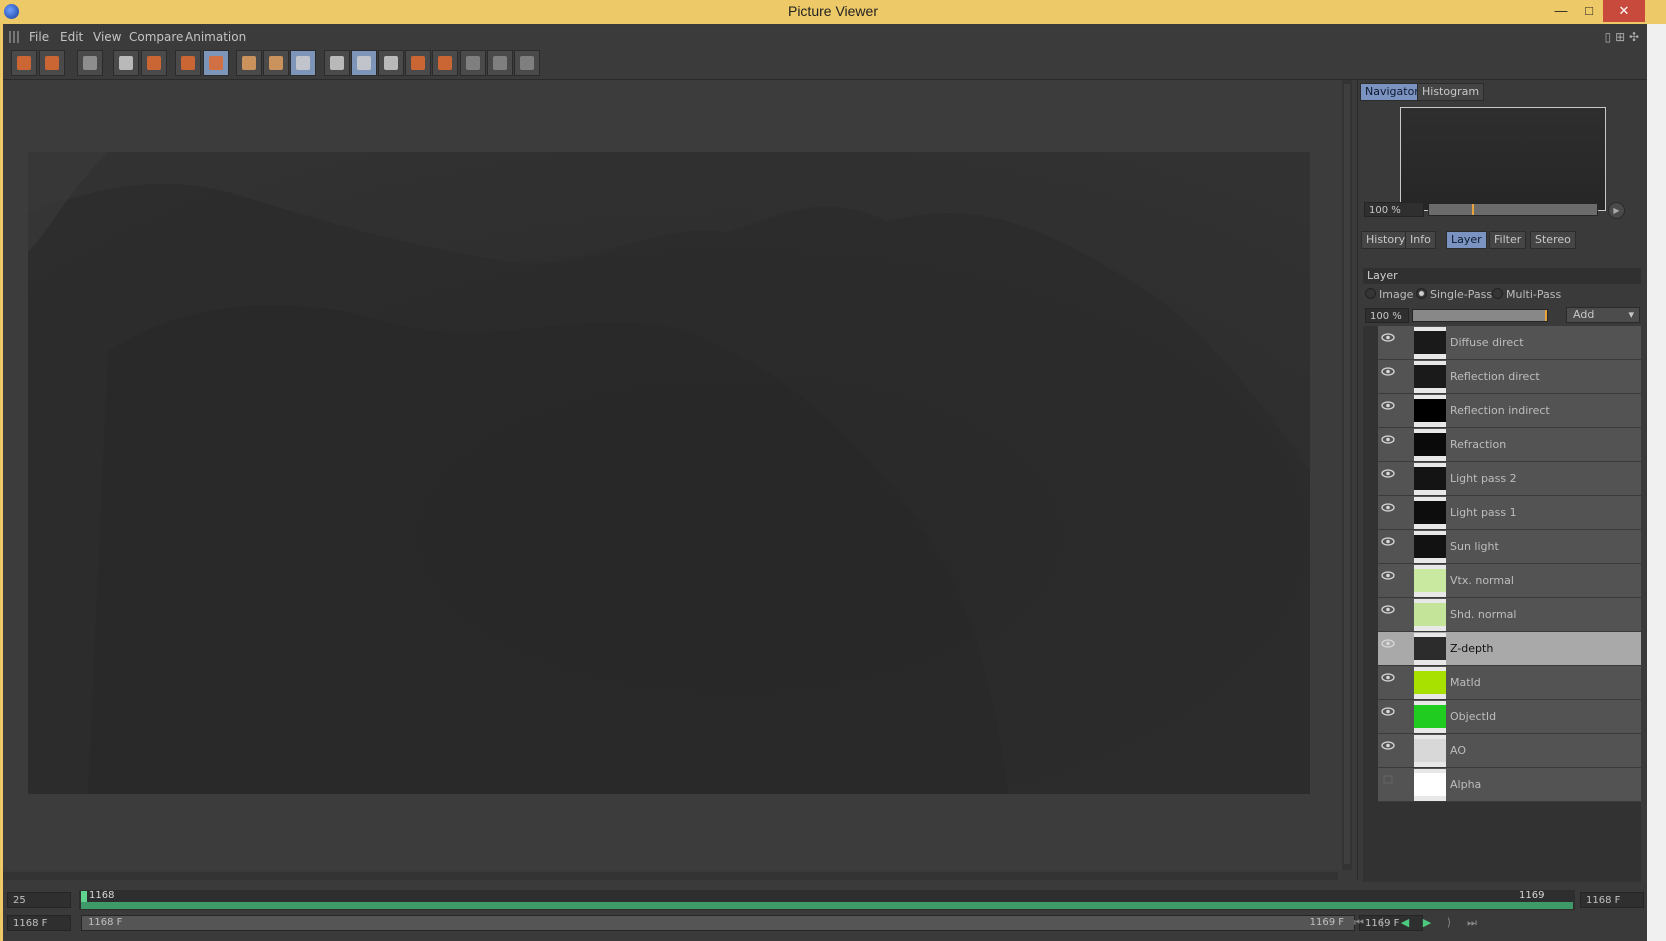 The image size is (1666, 941). Describe the element at coordinates (1480, 315) in the screenshot. I see `layer-opacity-slider` at that location.